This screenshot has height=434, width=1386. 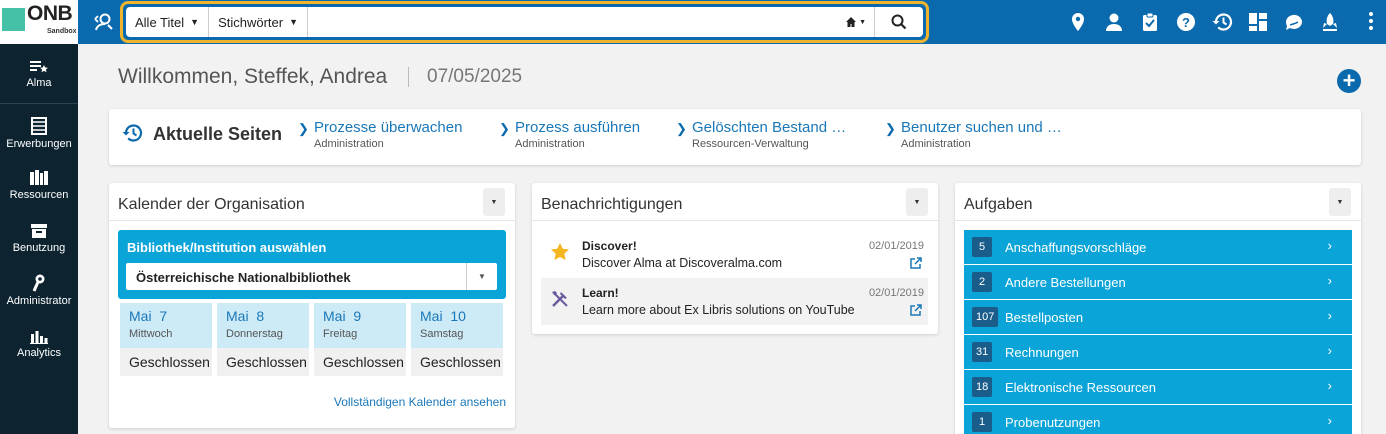 What do you see at coordinates (457, 325) in the screenshot?
I see `calendar-day-header: Mai 10 Samstag` at bounding box center [457, 325].